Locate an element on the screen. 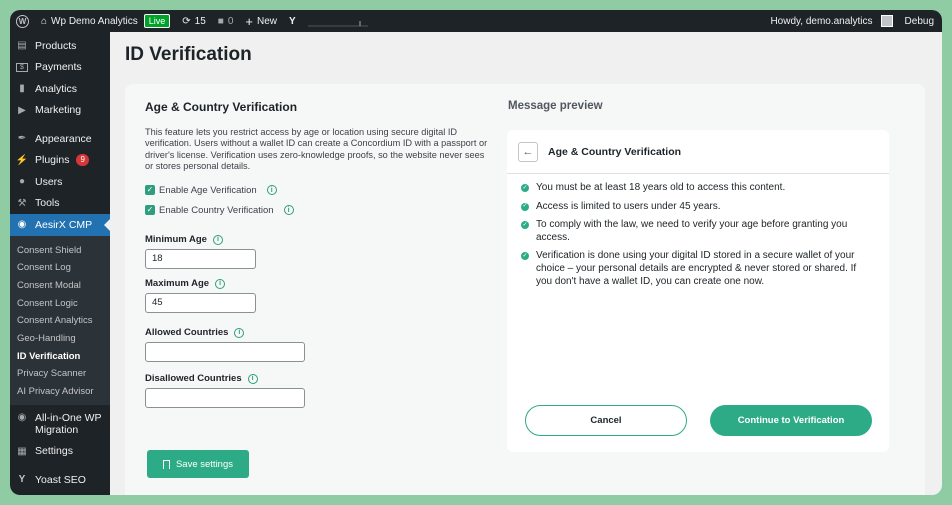 This screenshot has width=952, height=505. aesirx-icon: ◉ is located at coordinates (22, 225).